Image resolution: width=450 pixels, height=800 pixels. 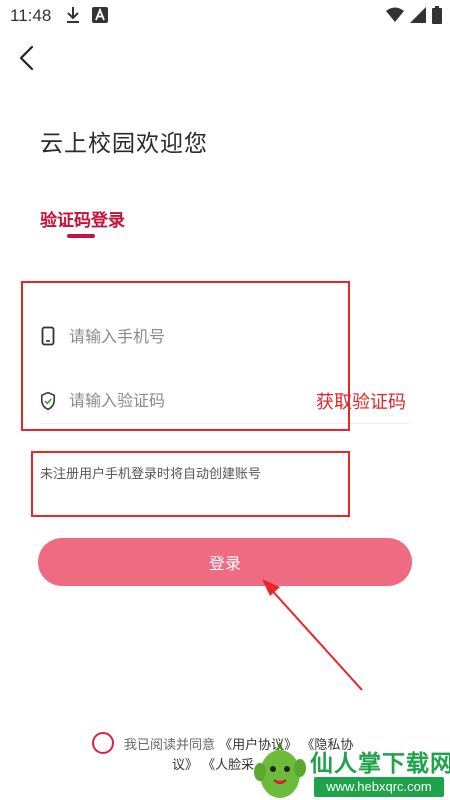 I want to click on annotation-box-notice, so click(x=190, y=484).